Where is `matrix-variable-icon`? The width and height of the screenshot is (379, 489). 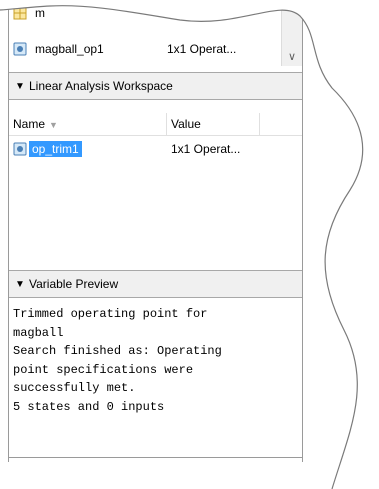 matrix-variable-icon is located at coordinates (20, 13).